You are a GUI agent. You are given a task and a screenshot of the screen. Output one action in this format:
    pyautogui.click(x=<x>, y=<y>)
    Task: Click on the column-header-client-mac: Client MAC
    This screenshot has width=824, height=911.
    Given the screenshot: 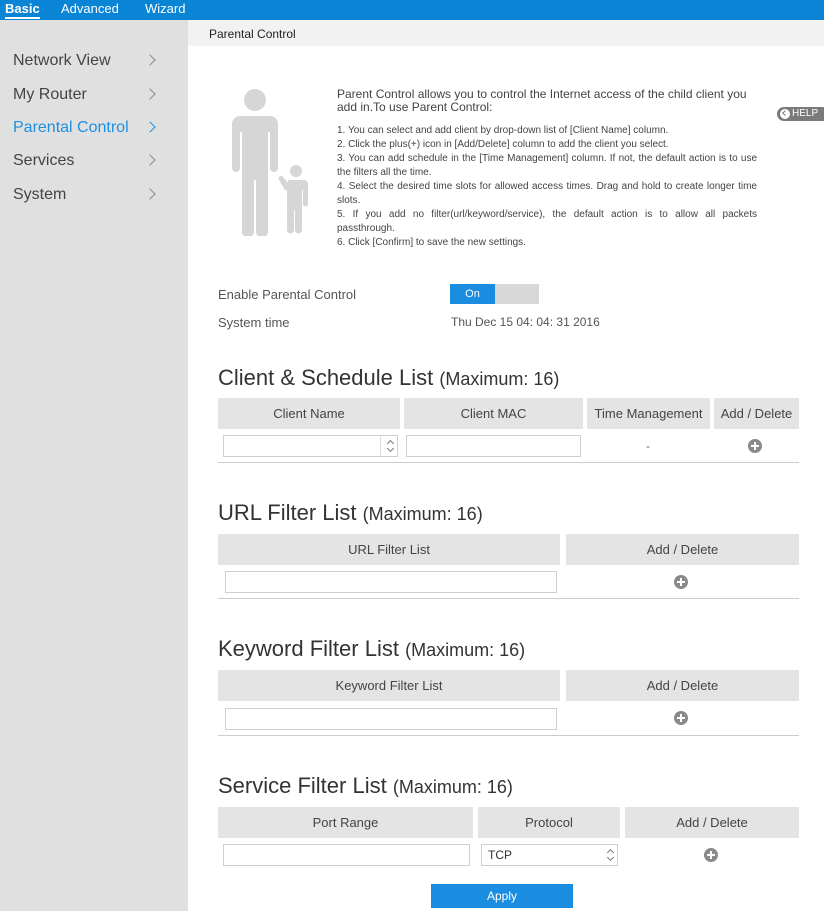 What is the action you would take?
    pyautogui.click(x=493, y=413)
    